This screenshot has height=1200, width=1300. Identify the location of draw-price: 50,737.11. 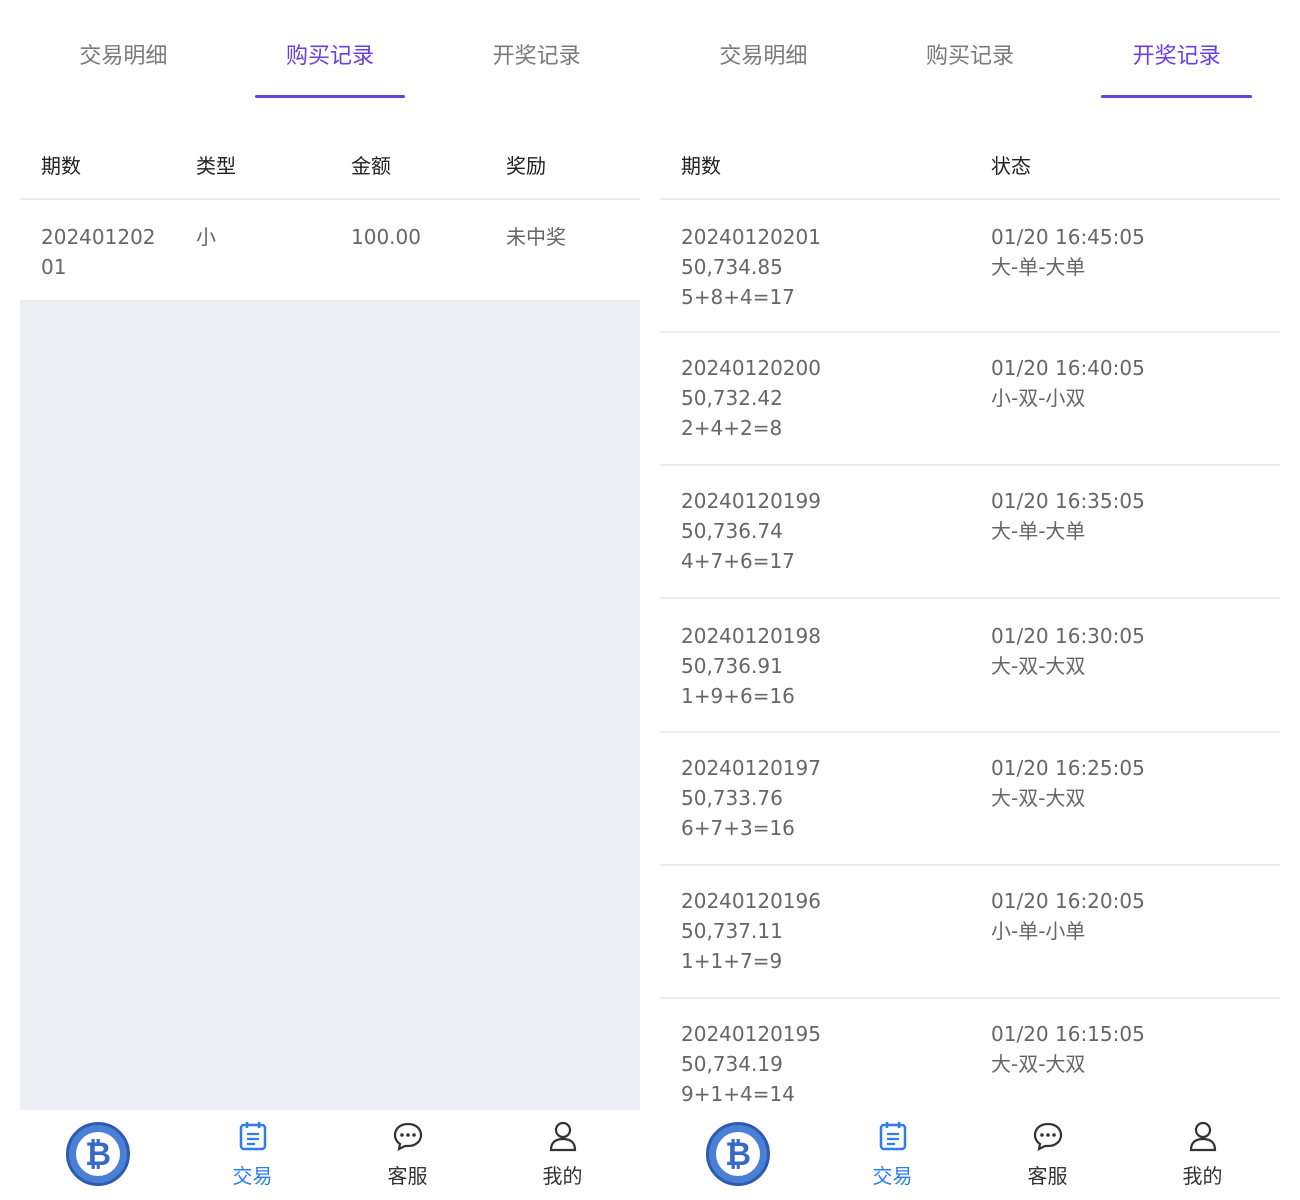
(732, 931).